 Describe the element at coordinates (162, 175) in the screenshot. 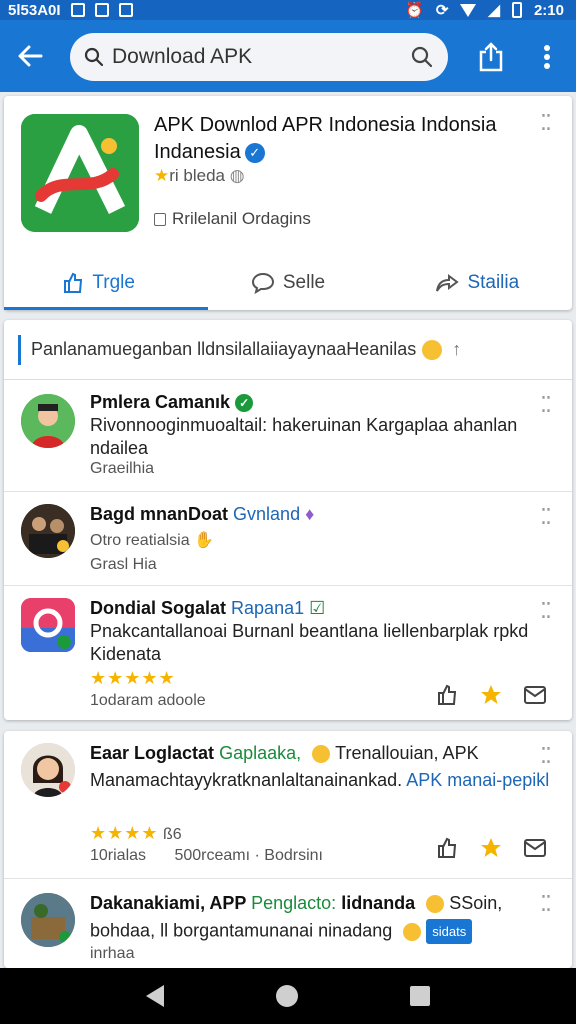

I see `star-icon: ★` at that location.